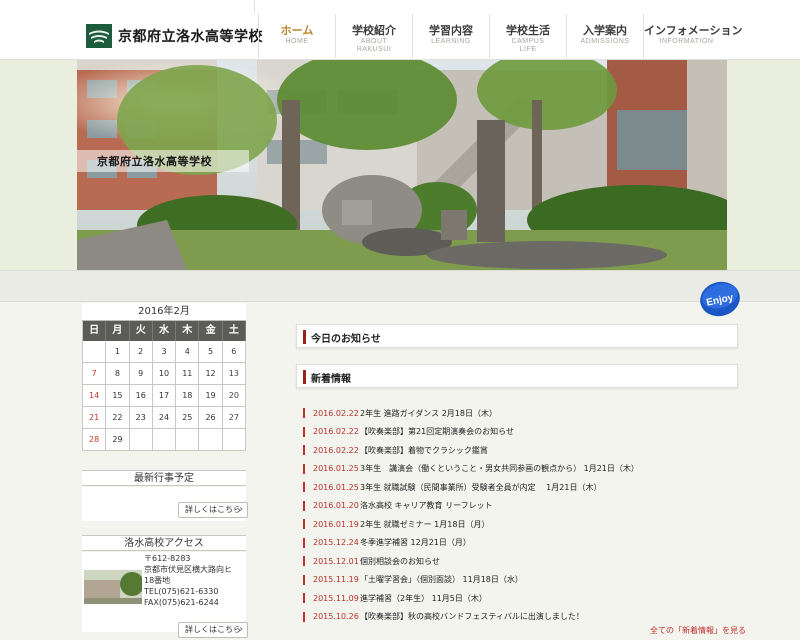  Describe the element at coordinates (188, 374) in the screenshot. I see `calendar-day: 11` at that location.